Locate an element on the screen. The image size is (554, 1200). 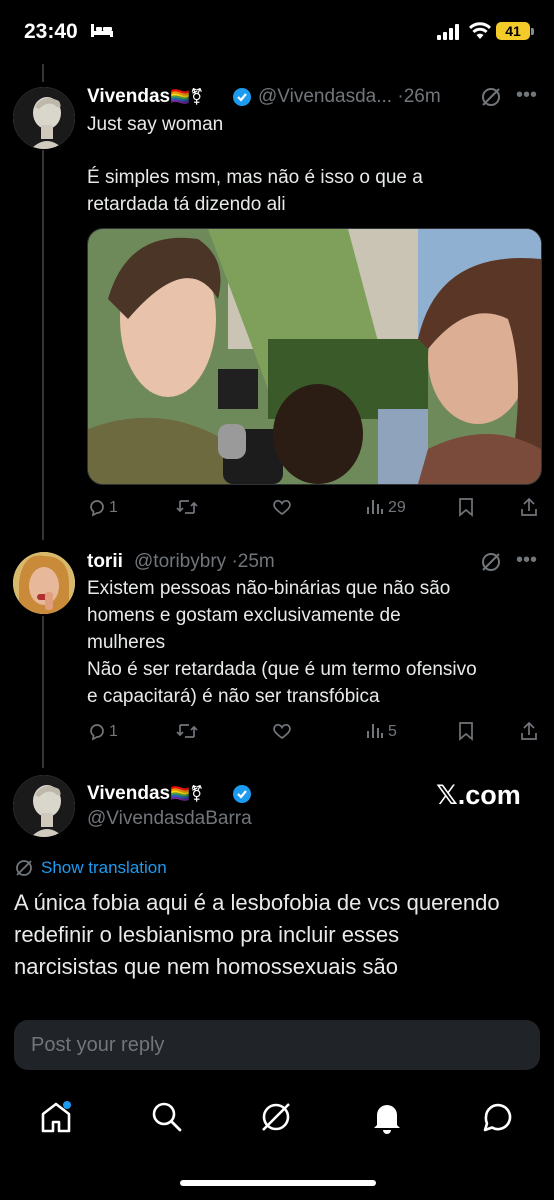
post1-name-text: Vivendas is located at coordinates (129, 96).